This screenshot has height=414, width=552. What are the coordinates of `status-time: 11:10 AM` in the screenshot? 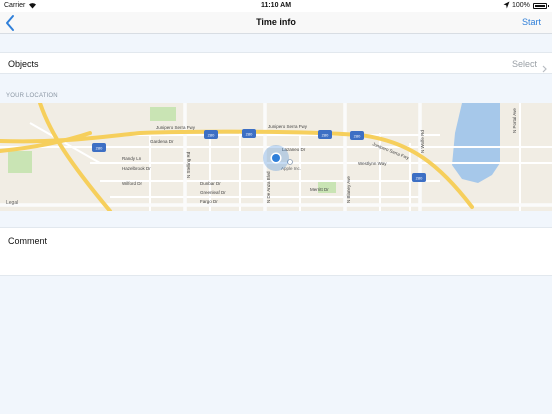 It's located at (276, 5).